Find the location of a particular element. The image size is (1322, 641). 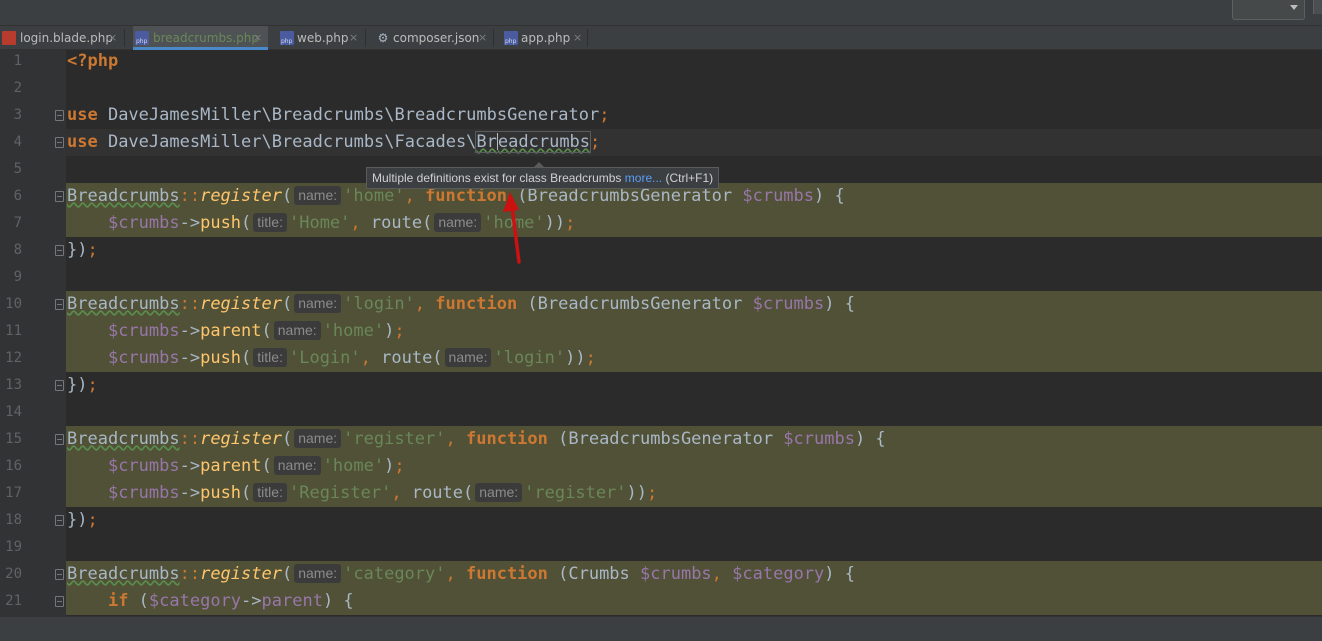

line-number: 1 is located at coordinates (17, 61).